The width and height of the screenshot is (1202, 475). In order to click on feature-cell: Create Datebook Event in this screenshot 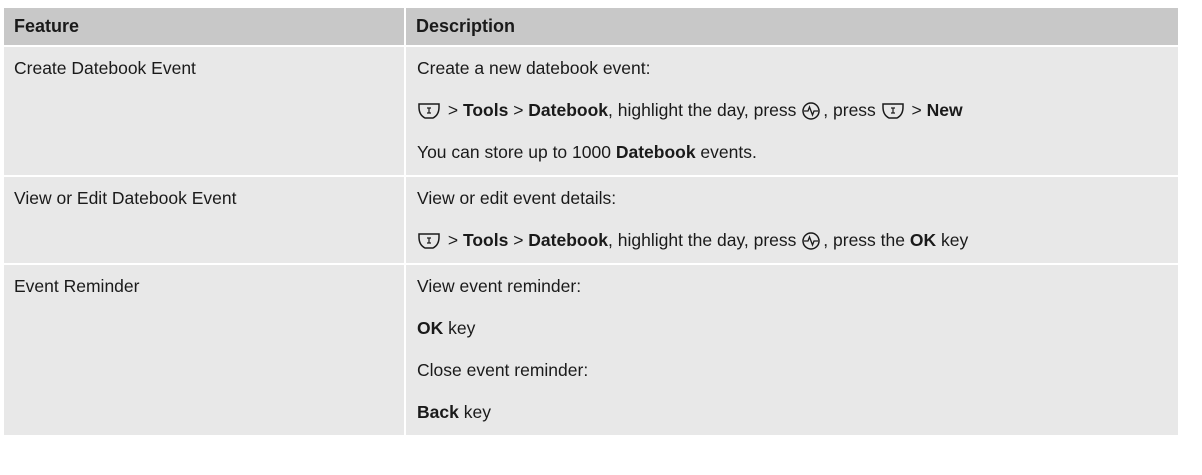, I will do `click(205, 111)`.